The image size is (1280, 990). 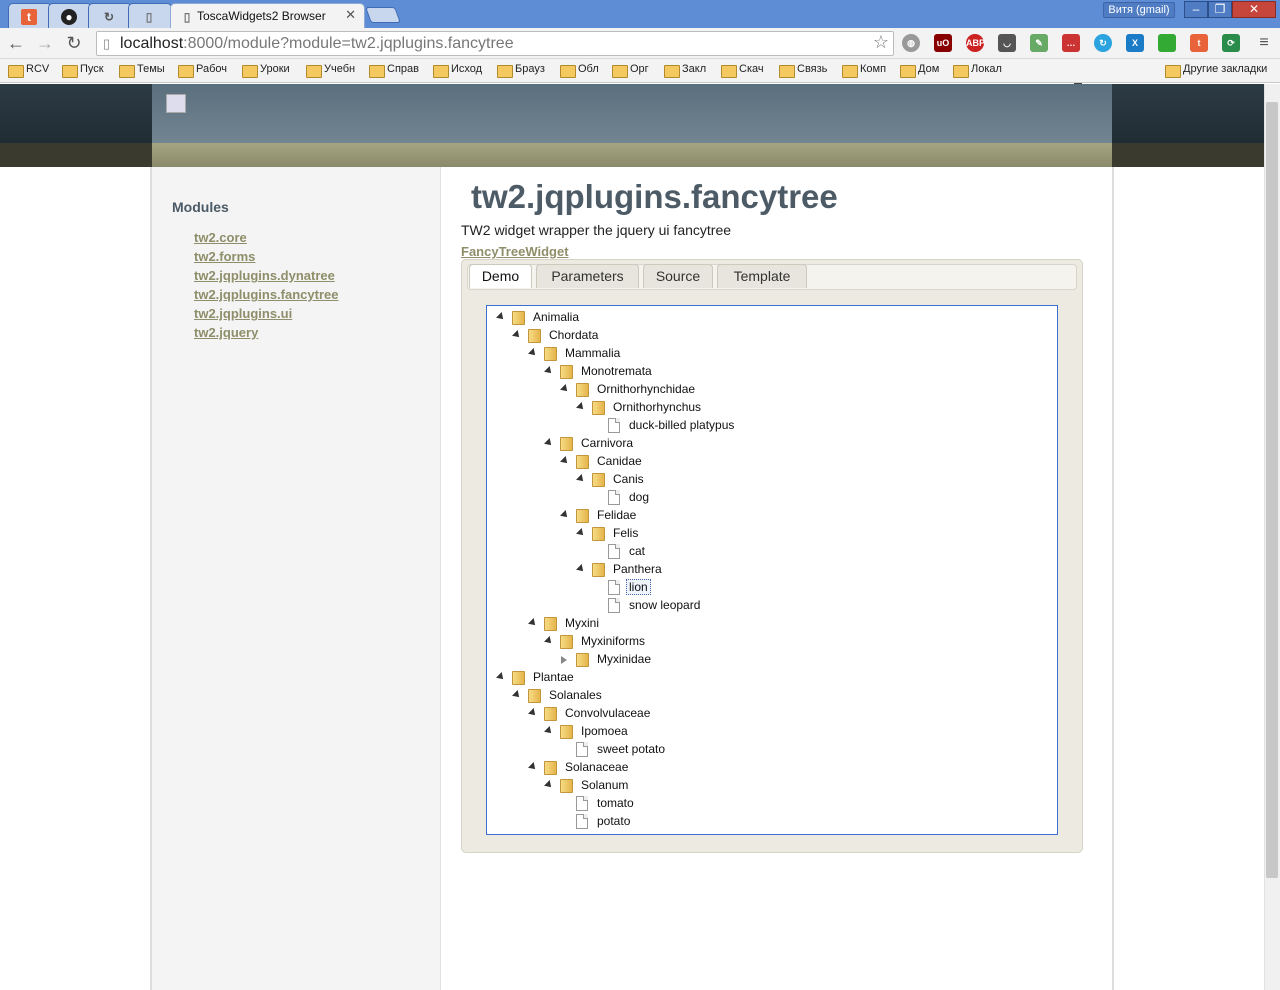 I want to click on tree-node: duck-billed platypus, so click(x=741, y=426).